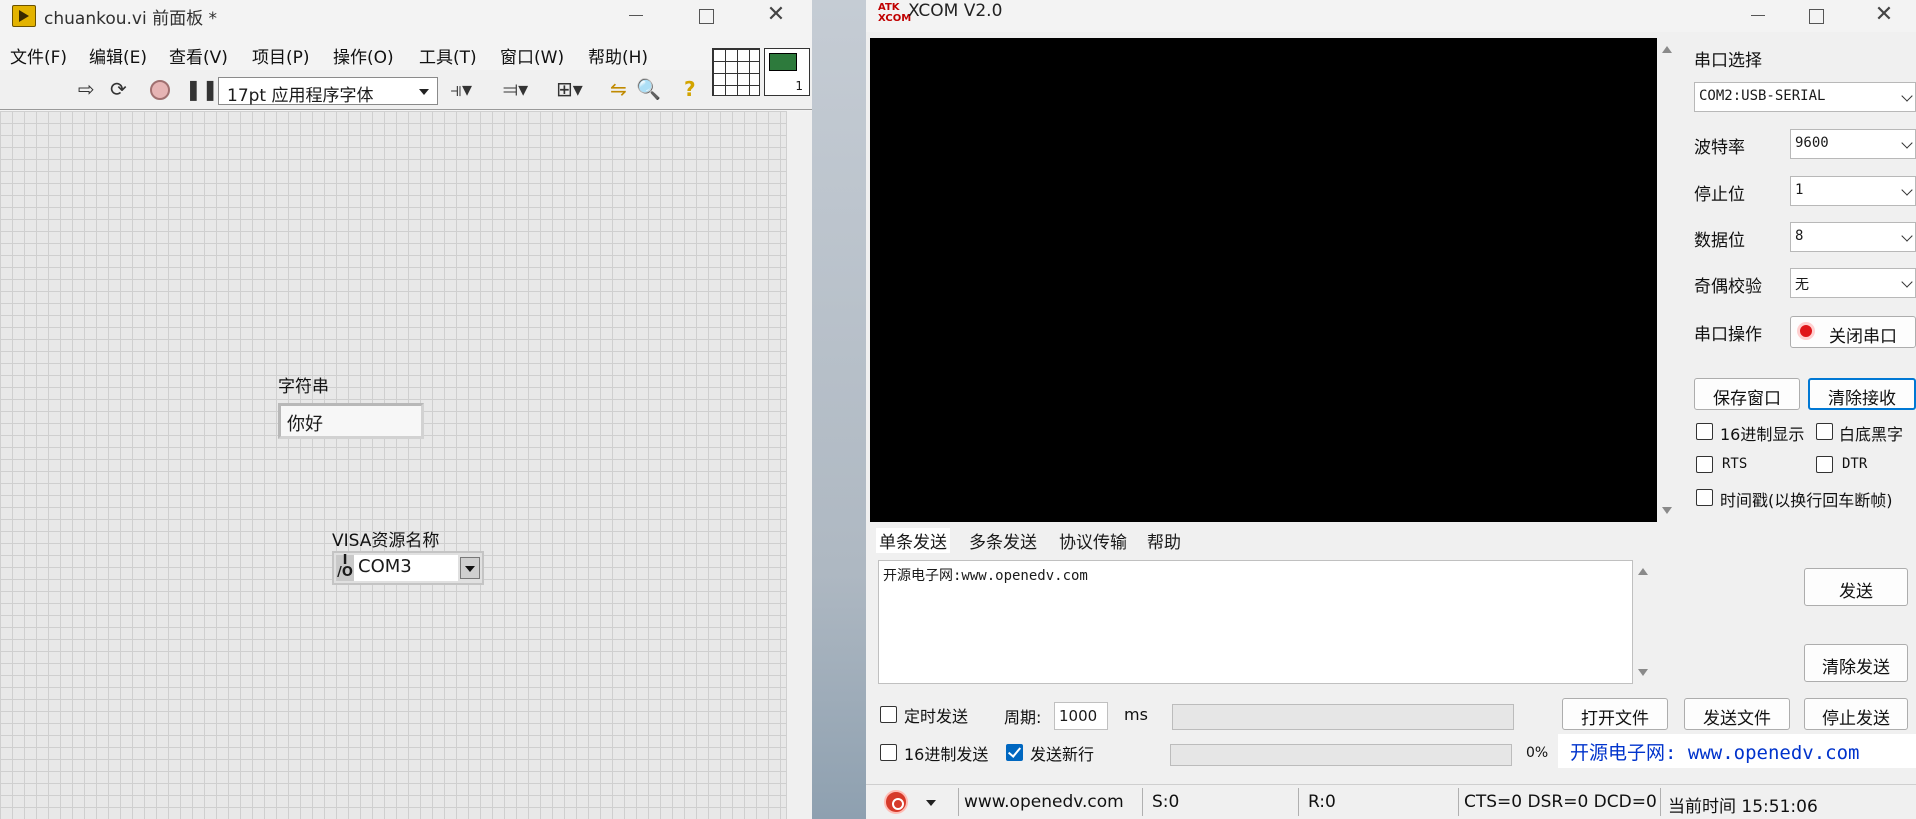 This screenshot has height=819, width=1916. I want to click on resize-objects-icon: ⊞▾, so click(569, 89).